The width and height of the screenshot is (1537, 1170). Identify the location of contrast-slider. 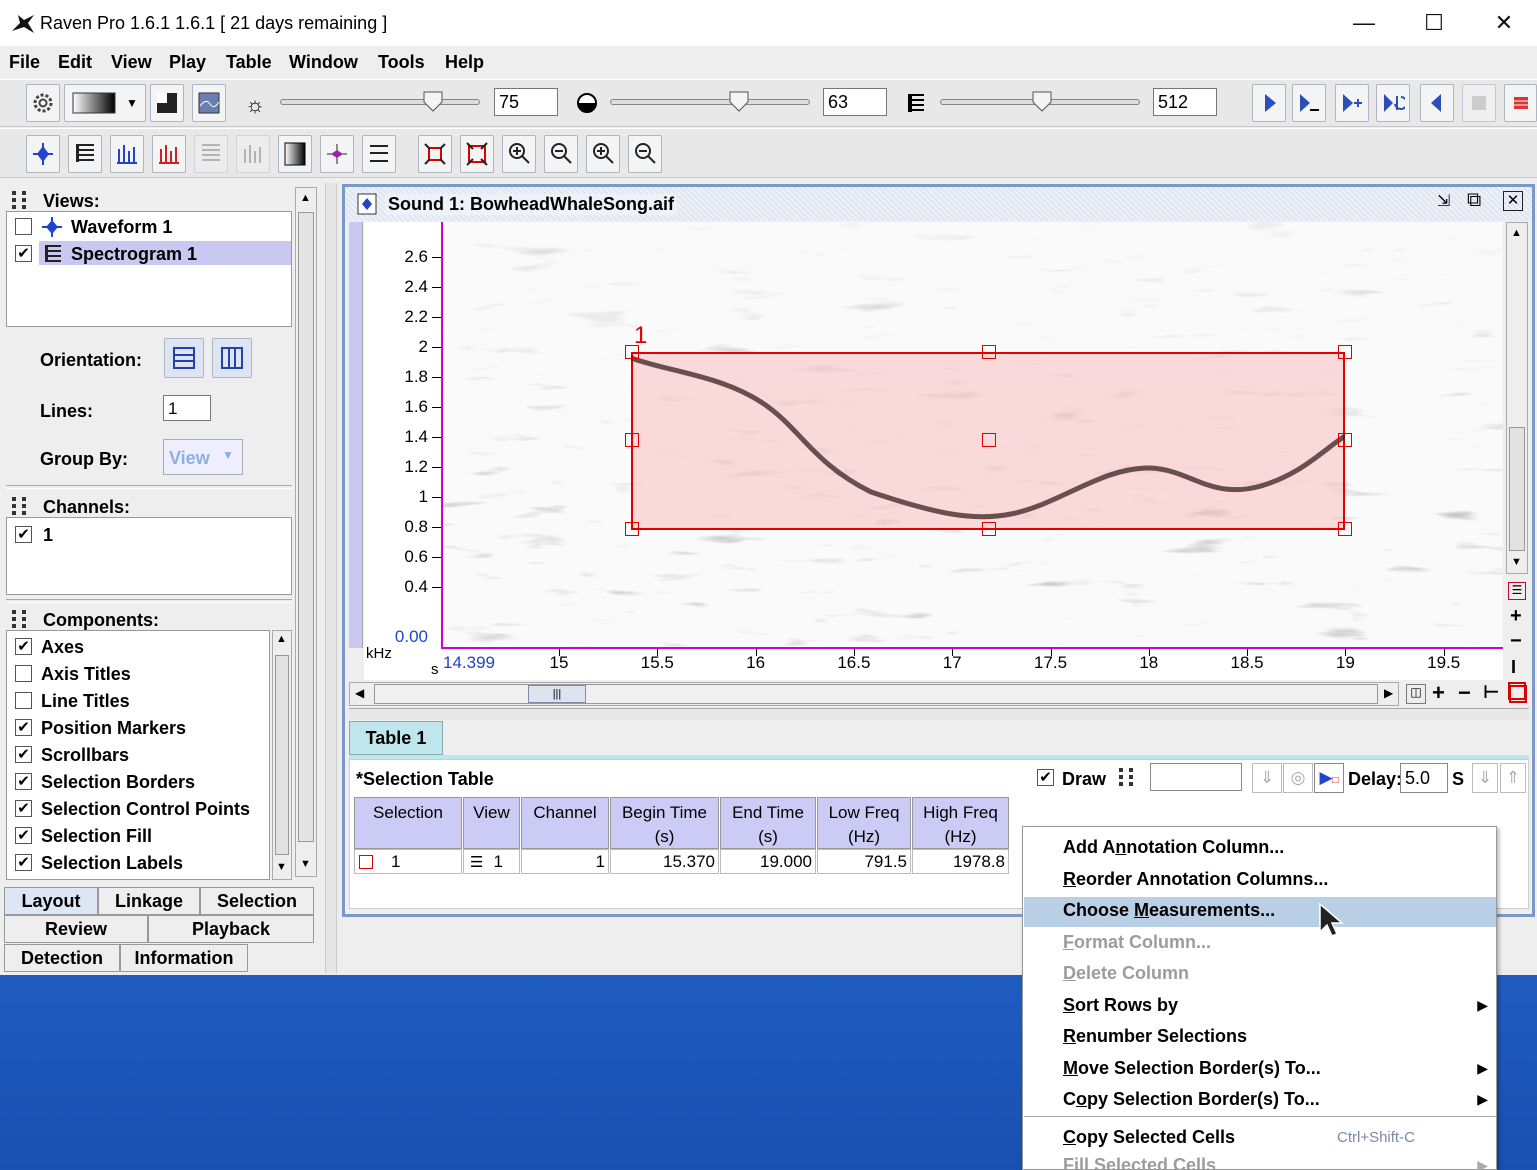
(710, 102).